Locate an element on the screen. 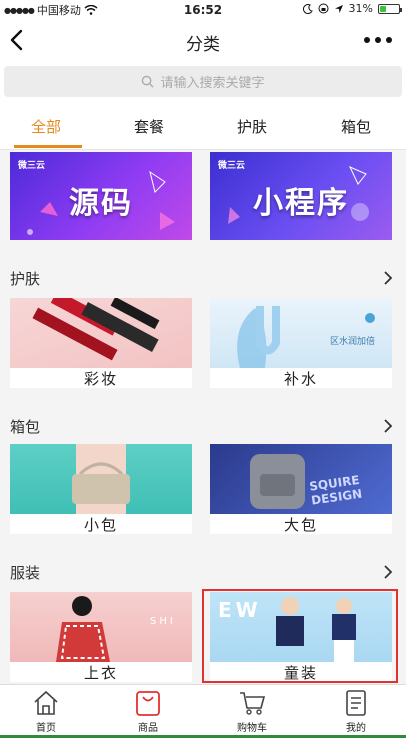 This screenshot has height=738, width=406. profile-document-icon is located at coordinates (356, 703).